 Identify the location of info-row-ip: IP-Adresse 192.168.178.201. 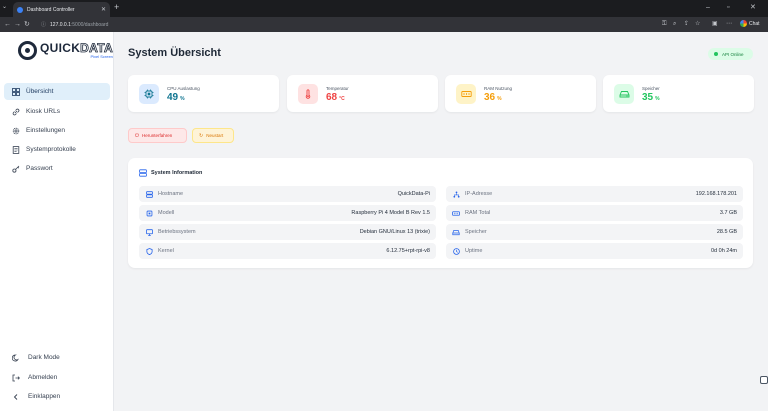
(594, 194).